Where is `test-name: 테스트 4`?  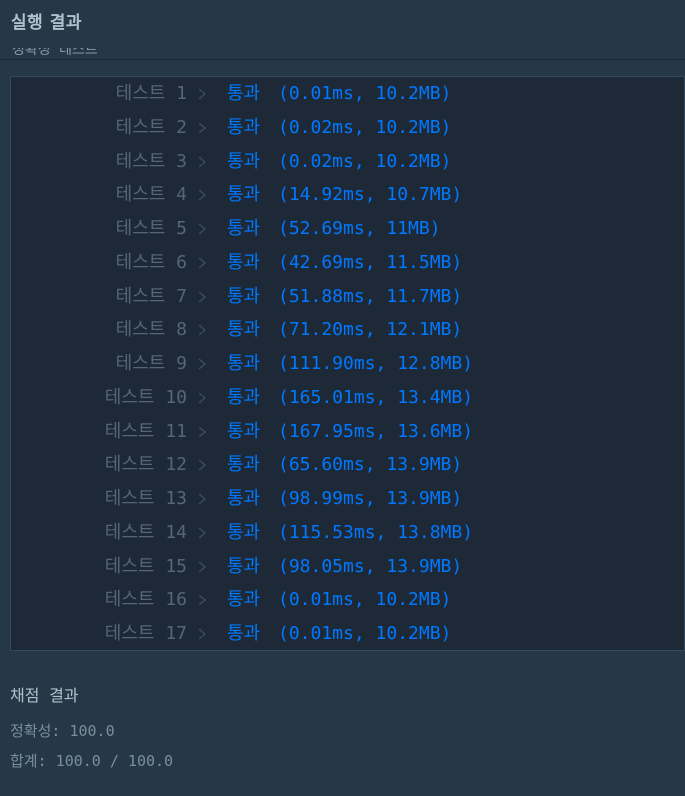
test-name: 테스트 4 is located at coordinates (151, 195).